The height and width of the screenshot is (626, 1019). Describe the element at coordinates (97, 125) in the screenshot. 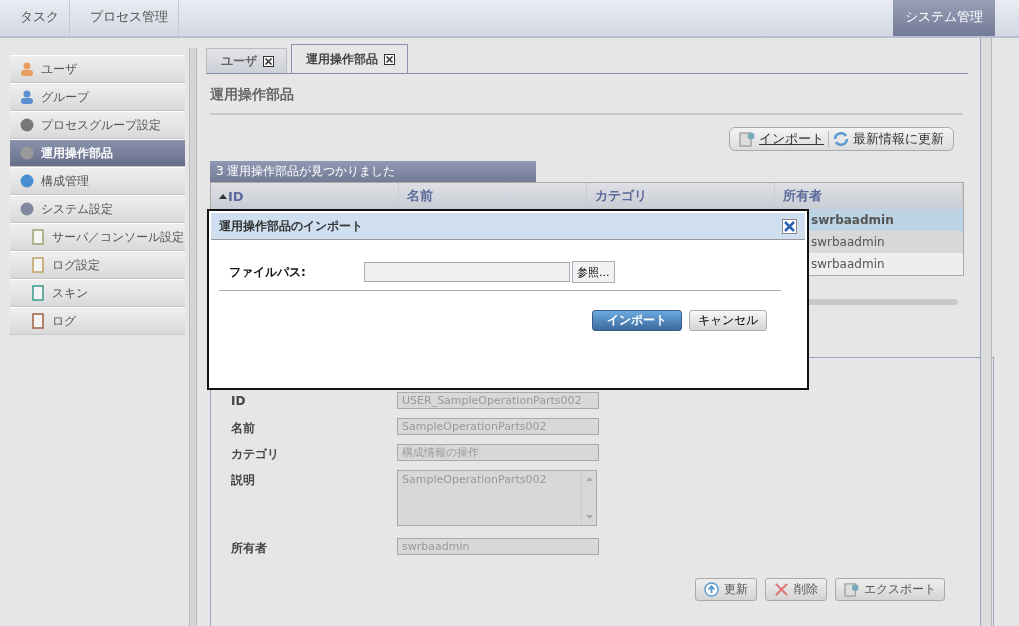

I see `sidebar-item: プロセスグループ設定` at that location.